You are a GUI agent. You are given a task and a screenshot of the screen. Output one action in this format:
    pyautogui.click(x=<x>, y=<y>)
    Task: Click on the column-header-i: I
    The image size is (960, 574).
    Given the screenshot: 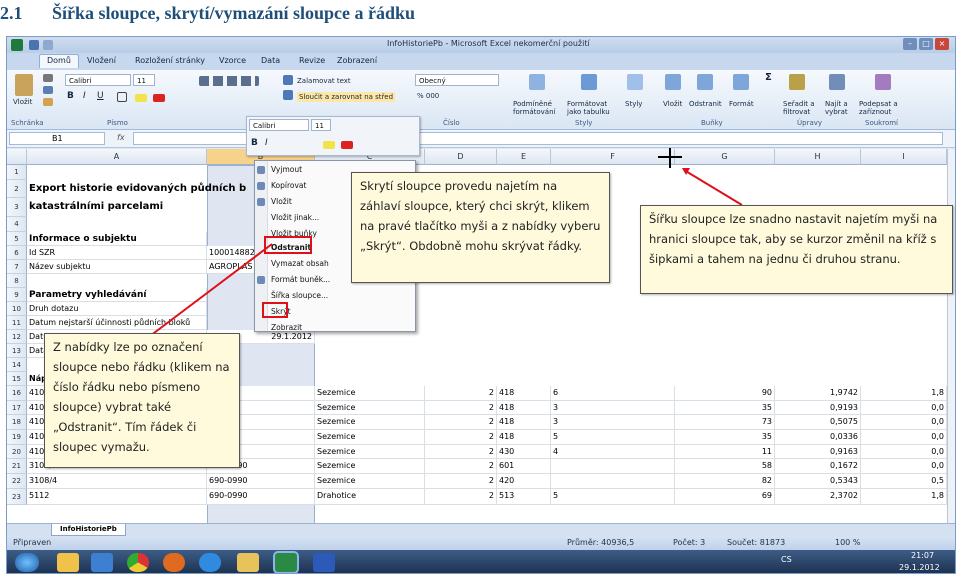 What is the action you would take?
    pyautogui.click(x=904, y=157)
    